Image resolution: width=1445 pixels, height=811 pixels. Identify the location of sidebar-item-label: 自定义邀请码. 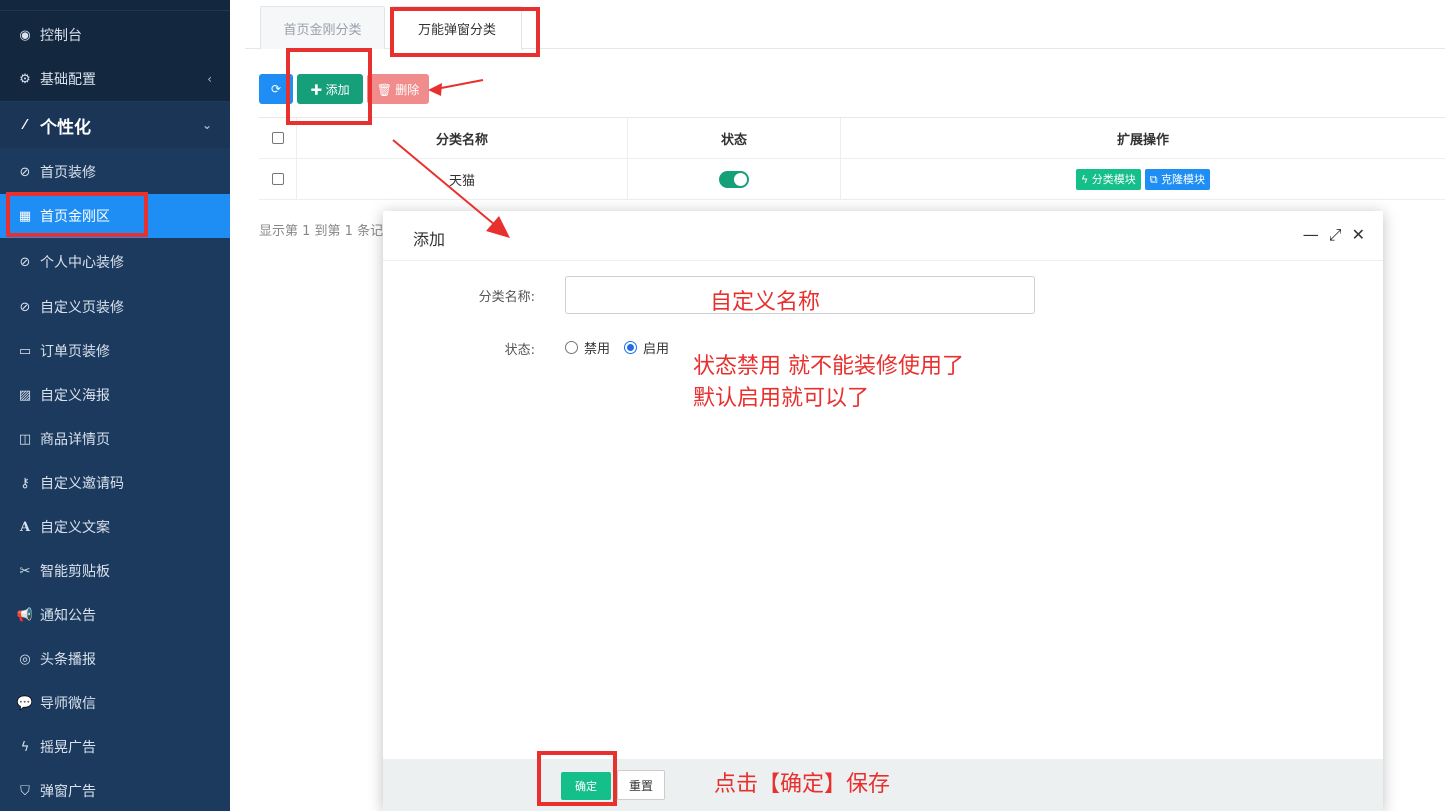
(82, 484).